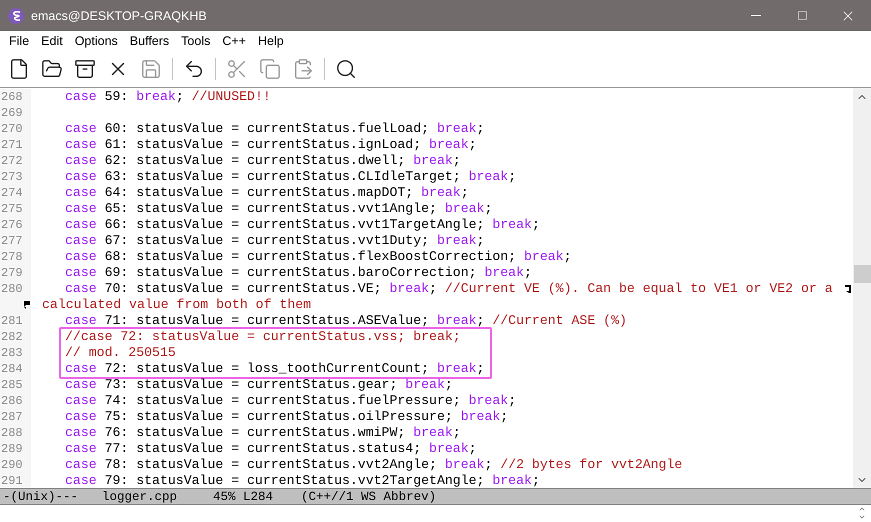 The width and height of the screenshot is (871, 522). Describe the element at coordinates (346, 69) in the screenshot. I see `search-icon` at that location.